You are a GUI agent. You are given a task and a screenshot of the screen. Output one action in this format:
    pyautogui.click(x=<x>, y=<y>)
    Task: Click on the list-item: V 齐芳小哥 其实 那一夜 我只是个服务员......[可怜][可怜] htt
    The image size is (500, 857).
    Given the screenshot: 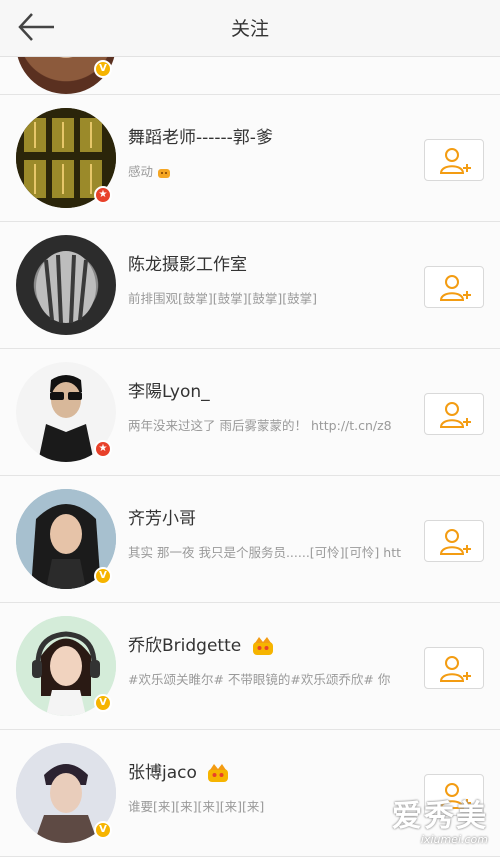 What is the action you would take?
    pyautogui.click(x=250, y=539)
    